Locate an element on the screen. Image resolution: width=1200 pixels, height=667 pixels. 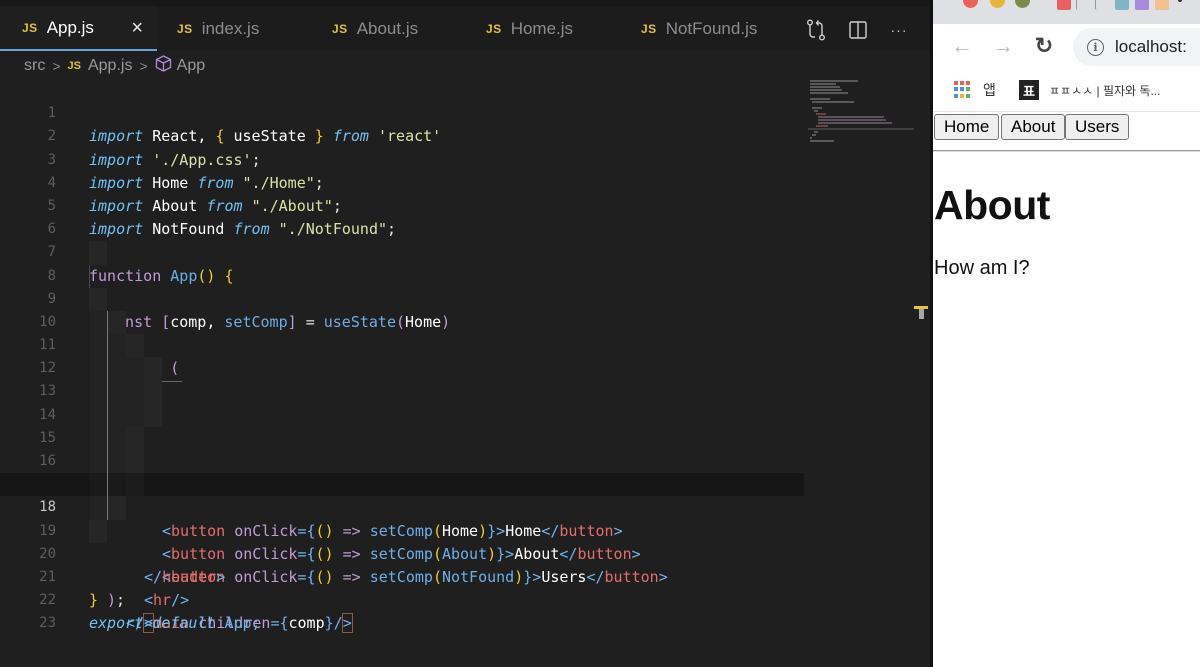
code-line: 11 <> is located at coordinates (402, 378).